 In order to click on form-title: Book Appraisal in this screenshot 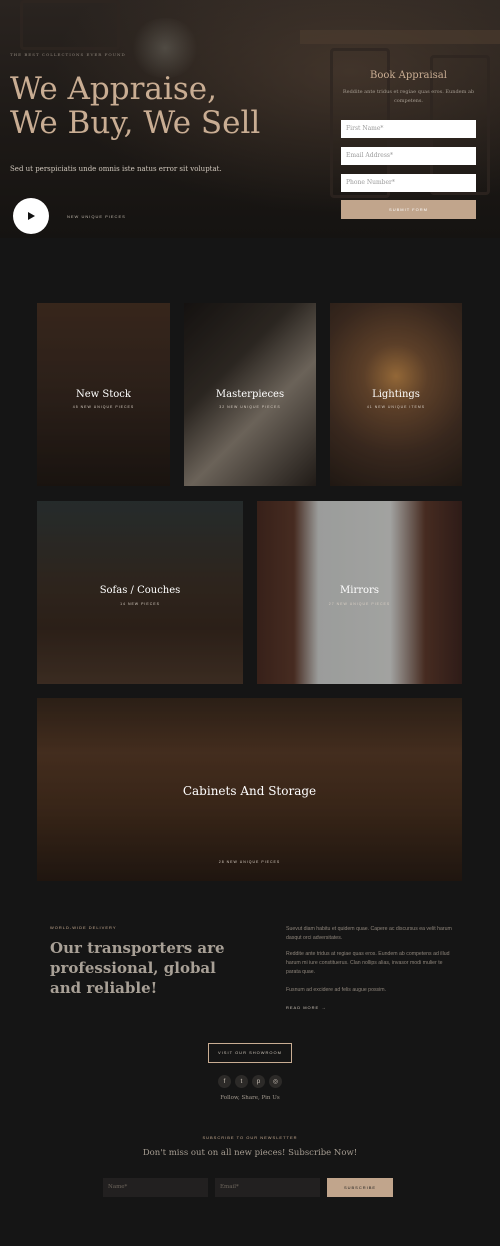, I will do `click(408, 75)`.